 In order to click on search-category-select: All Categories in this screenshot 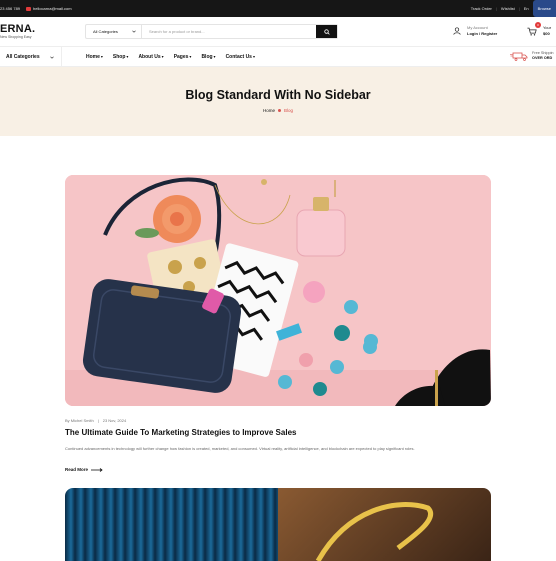, I will do `click(114, 31)`.